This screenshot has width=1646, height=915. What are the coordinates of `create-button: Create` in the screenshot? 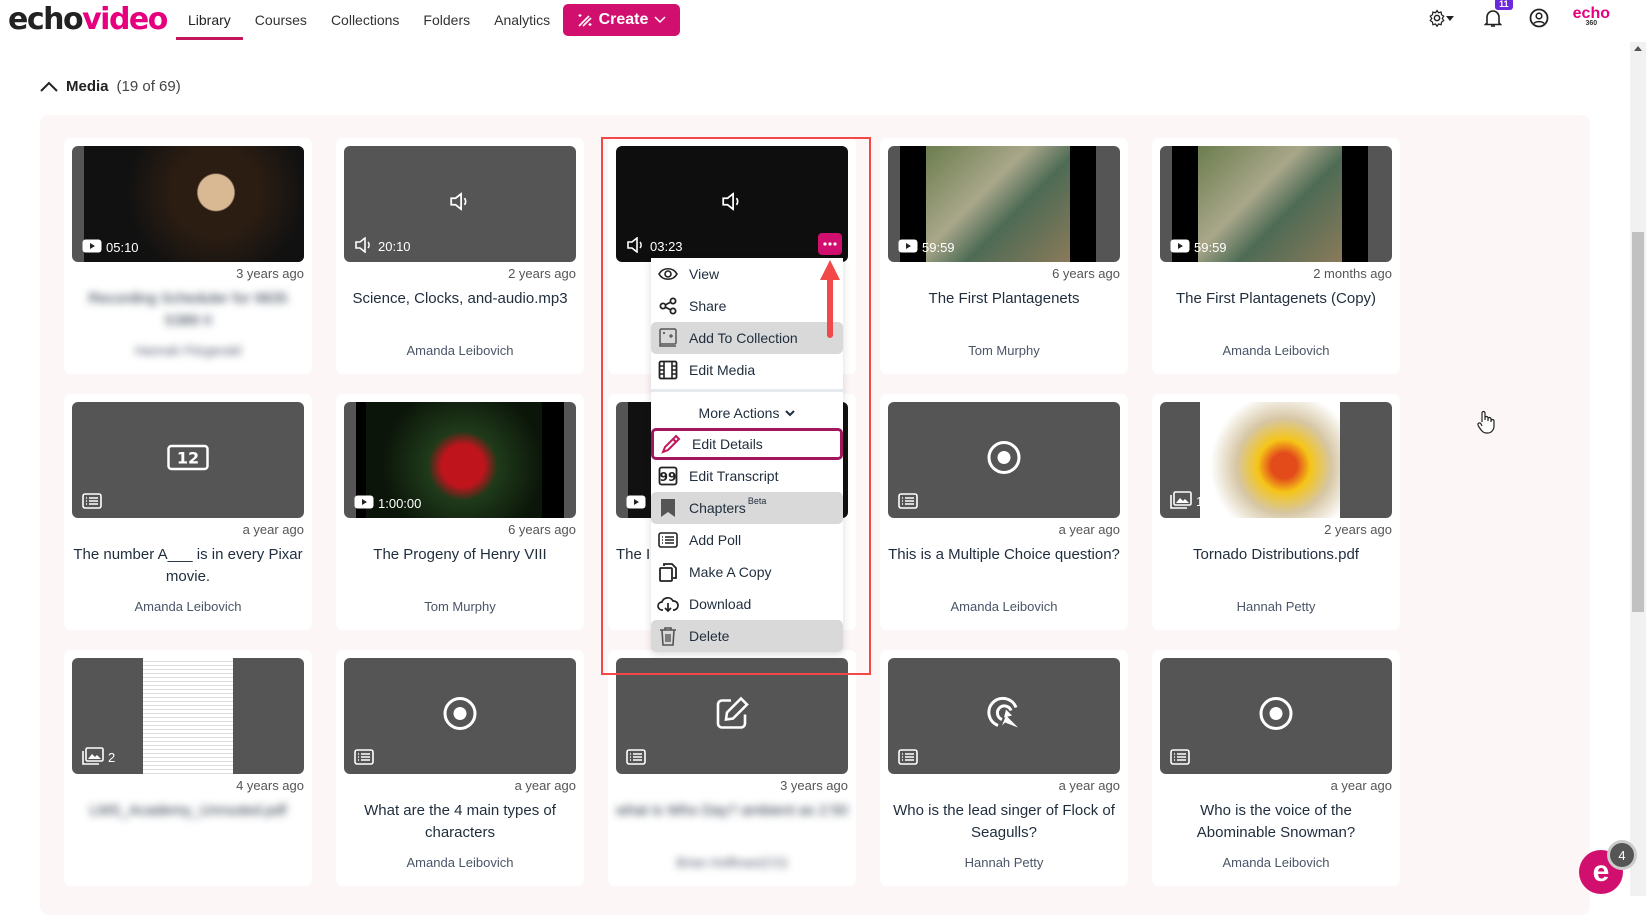 It's located at (621, 20).